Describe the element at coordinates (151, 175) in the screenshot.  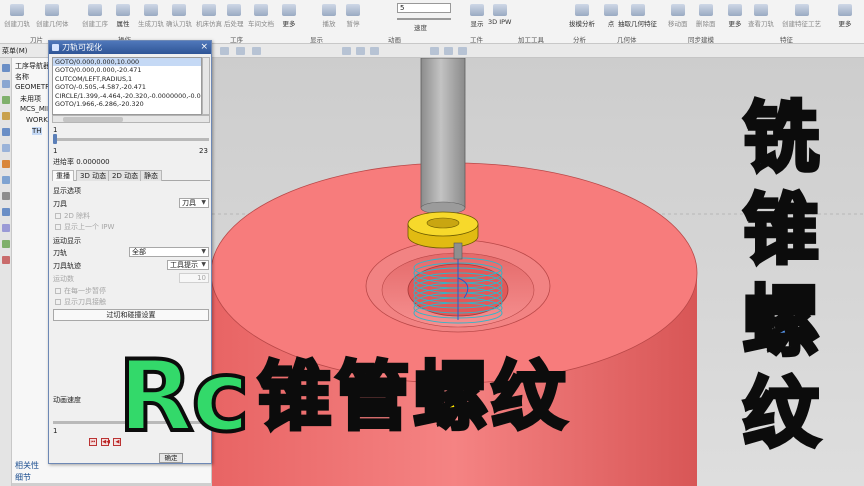
I see `tab-static: 静态` at that location.